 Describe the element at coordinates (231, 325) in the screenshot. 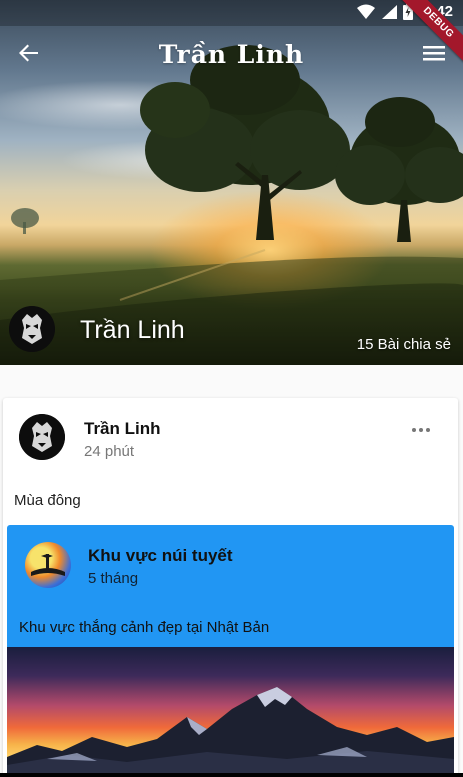

I see `cover-shade` at that location.